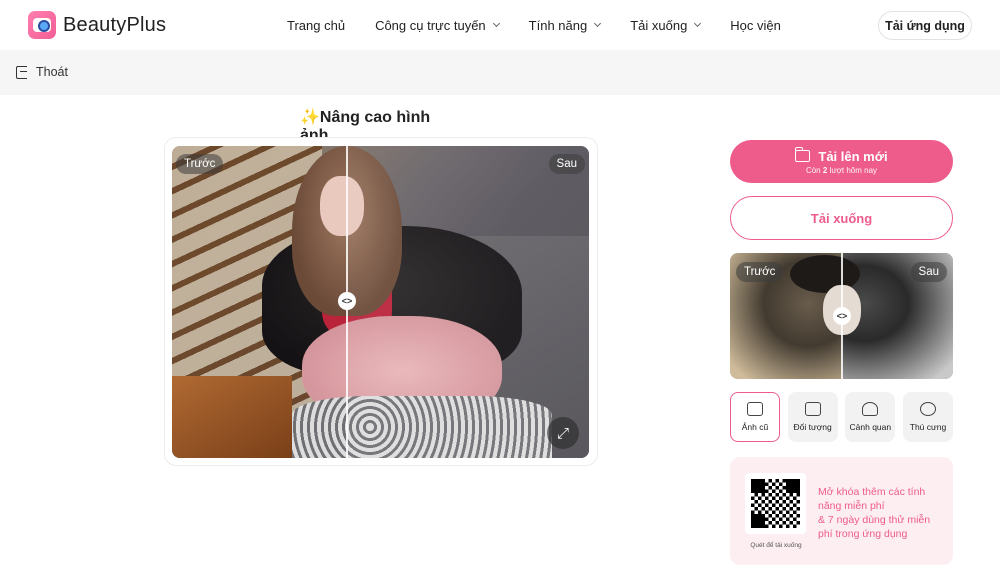 Image resolution: width=1000 pixels, height=565 pixels. Describe the element at coordinates (870, 427) in the screenshot. I see `tool-label: Cảnh quan` at that location.